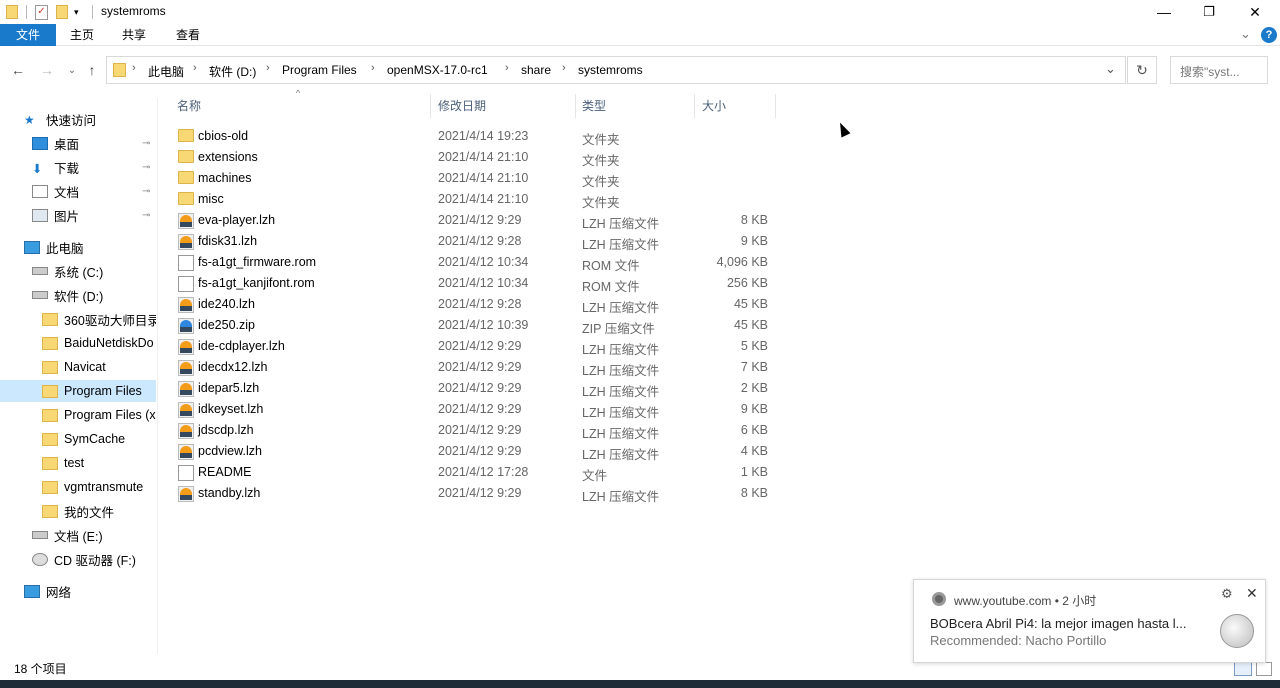 This screenshot has width=1280, height=688. Describe the element at coordinates (301, 106) in the screenshot. I see `column-header-name: 名称` at that location.